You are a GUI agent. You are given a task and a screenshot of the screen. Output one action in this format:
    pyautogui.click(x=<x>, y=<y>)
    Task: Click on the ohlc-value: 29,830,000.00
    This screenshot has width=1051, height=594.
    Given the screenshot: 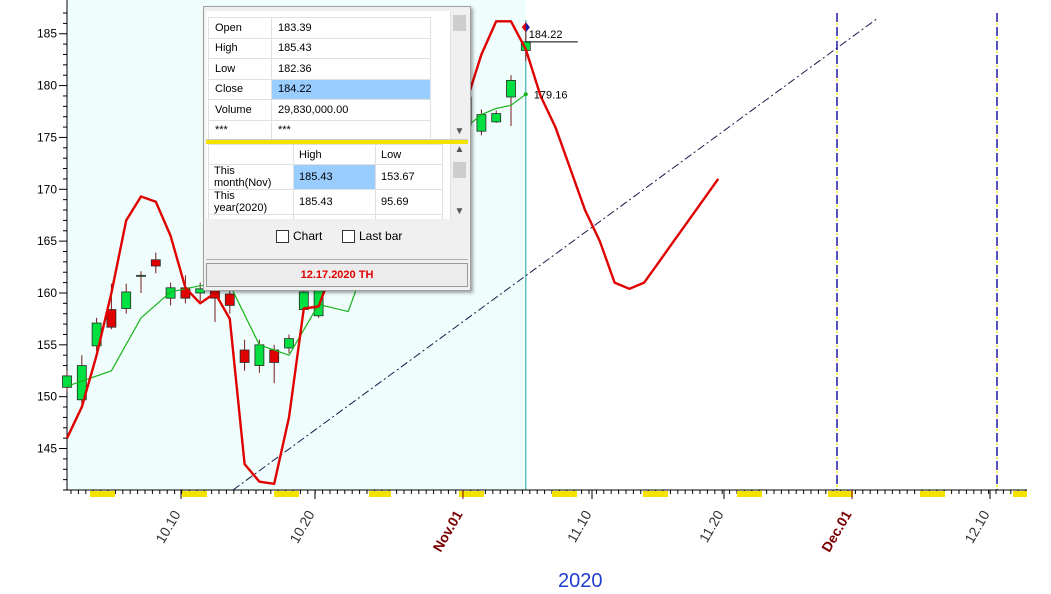 What is the action you would take?
    pyautogui.click(x=351, y=110)
    